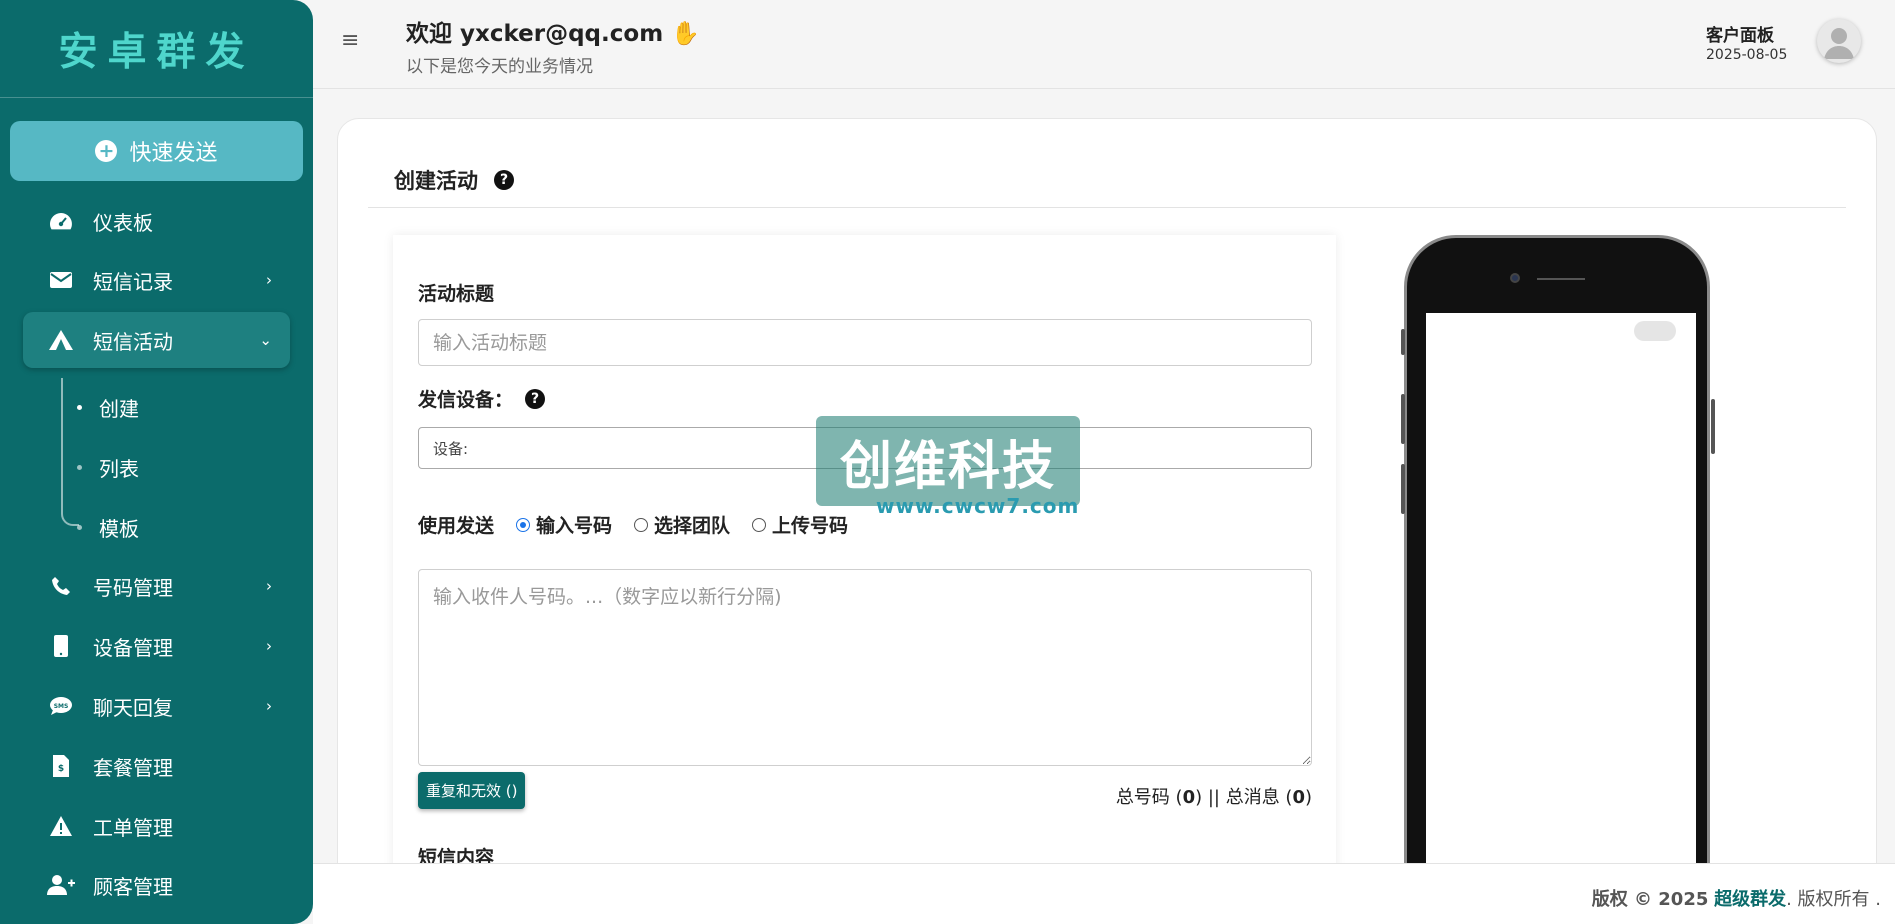 Image resolution: width=1895 pixels, height=924 pixels. What do you see at coordinates (1839, 41) in the screenshot?
I see `avatar` at bounding box center [1839, 41].